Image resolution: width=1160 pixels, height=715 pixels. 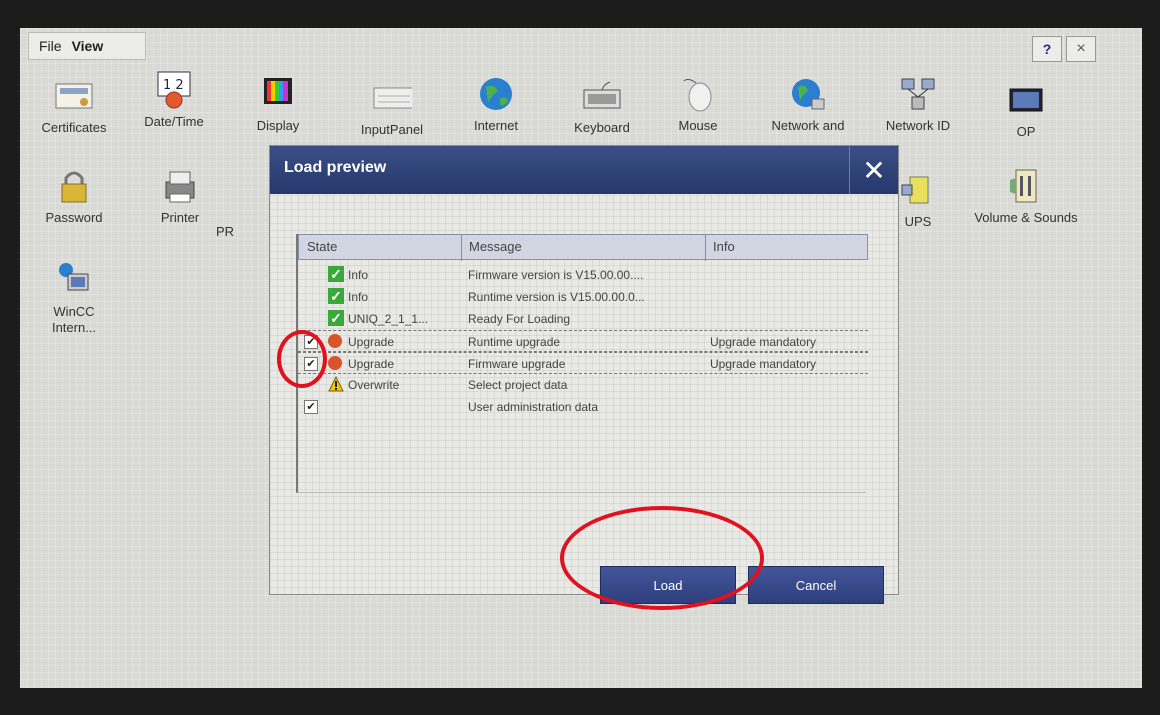 I want to click on table-row: ✔ User administration data, so click(x=583, y=407).